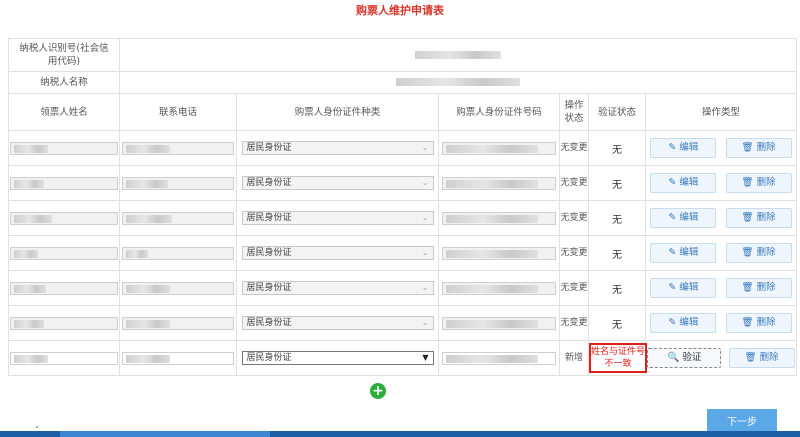 Image resolution: width=800 pixels, height=437 pixels. I want to click on table-row-new: 居民身份证 ▼ 新增 姓名与证件号不一致 🔍 验证 🗑 删除, so click(402, 358).